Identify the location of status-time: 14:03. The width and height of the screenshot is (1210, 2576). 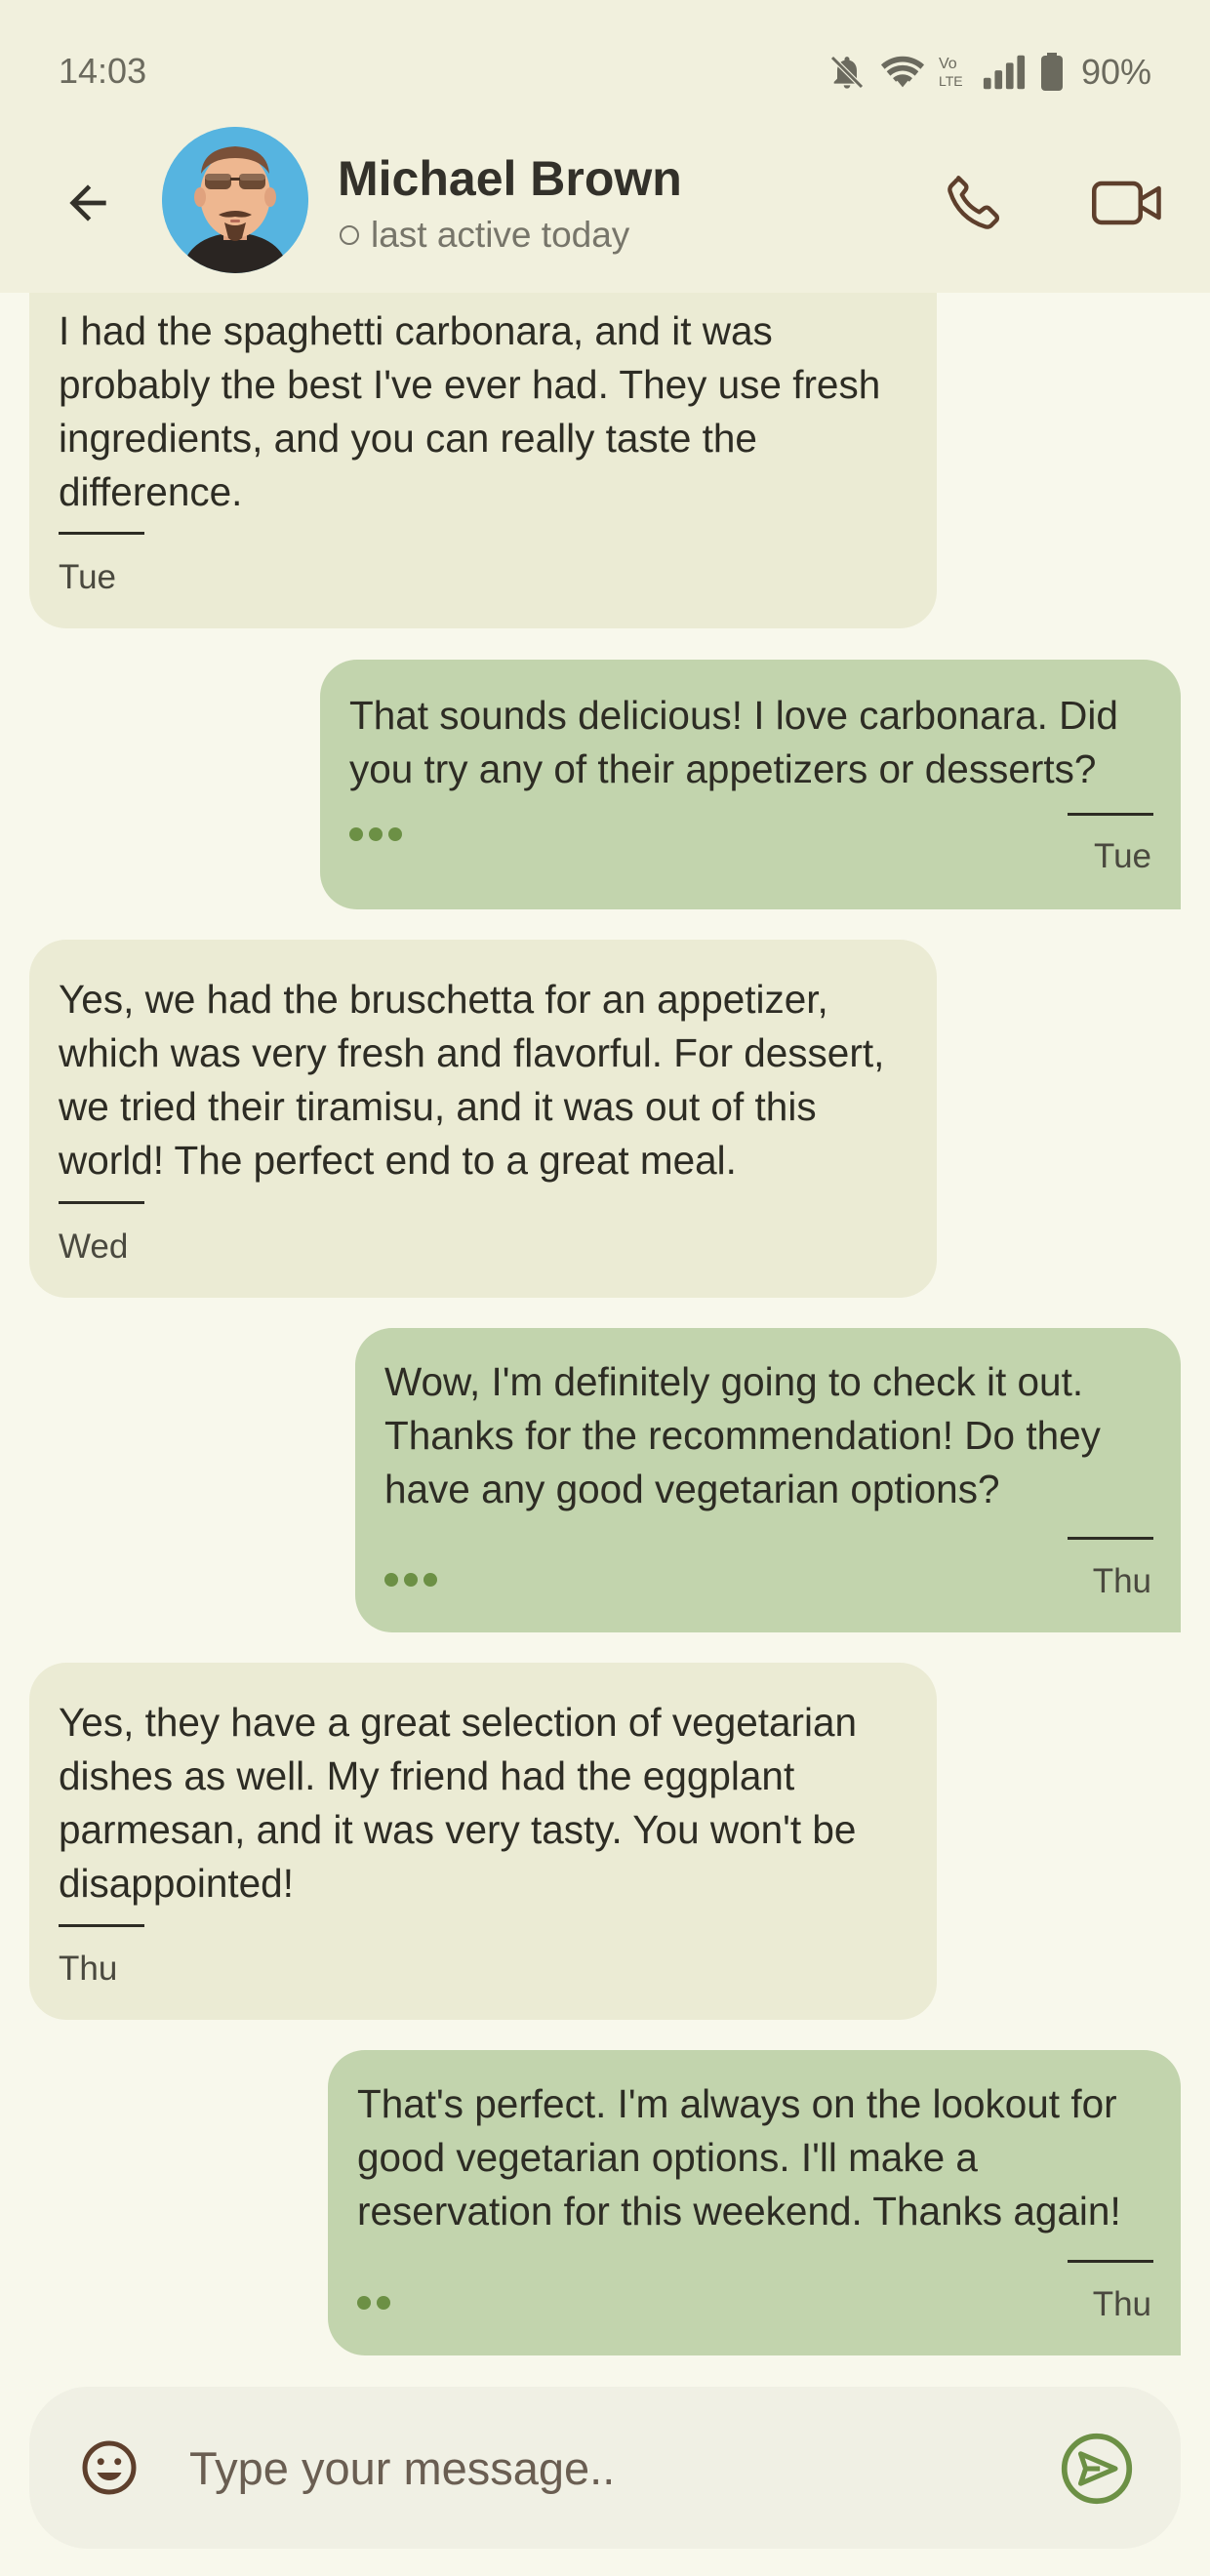
(103, 71).